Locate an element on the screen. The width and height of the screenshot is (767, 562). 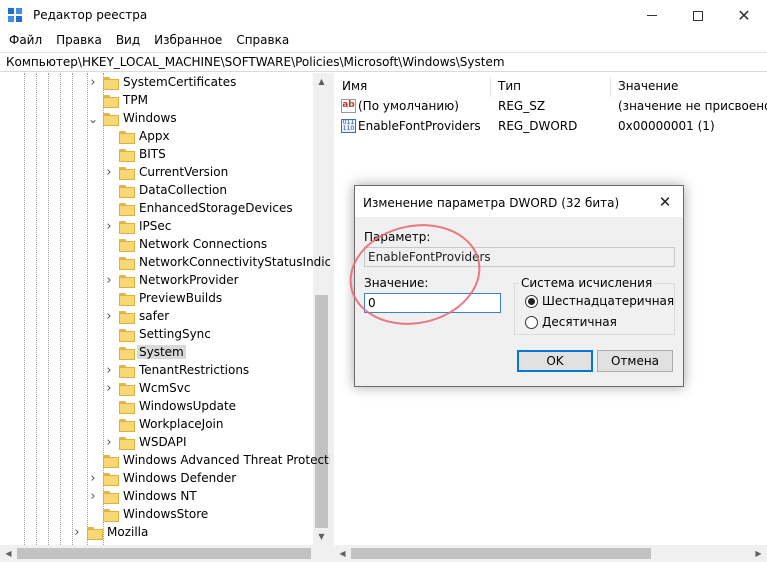
tree-node-label: SettingSync is located at coordinates (175, 334).